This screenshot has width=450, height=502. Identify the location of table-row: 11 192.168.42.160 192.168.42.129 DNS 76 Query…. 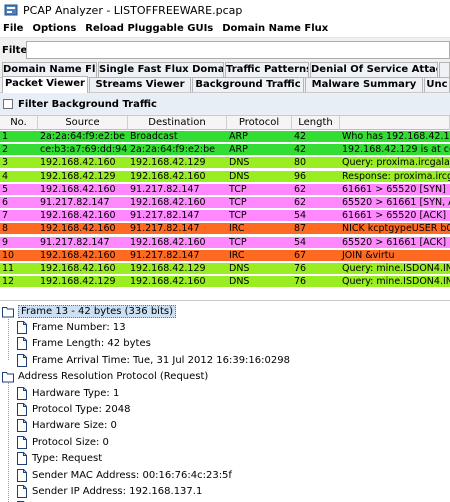
(225, 269).